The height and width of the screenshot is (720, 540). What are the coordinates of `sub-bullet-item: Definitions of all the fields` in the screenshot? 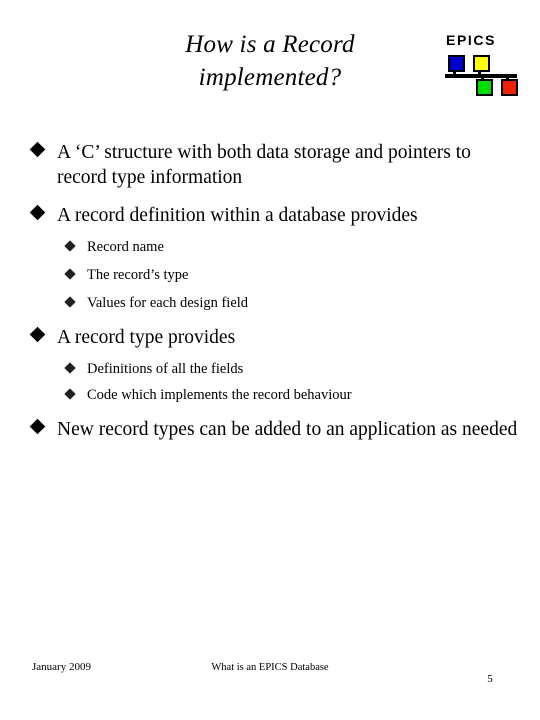 It's located at (285, 369).